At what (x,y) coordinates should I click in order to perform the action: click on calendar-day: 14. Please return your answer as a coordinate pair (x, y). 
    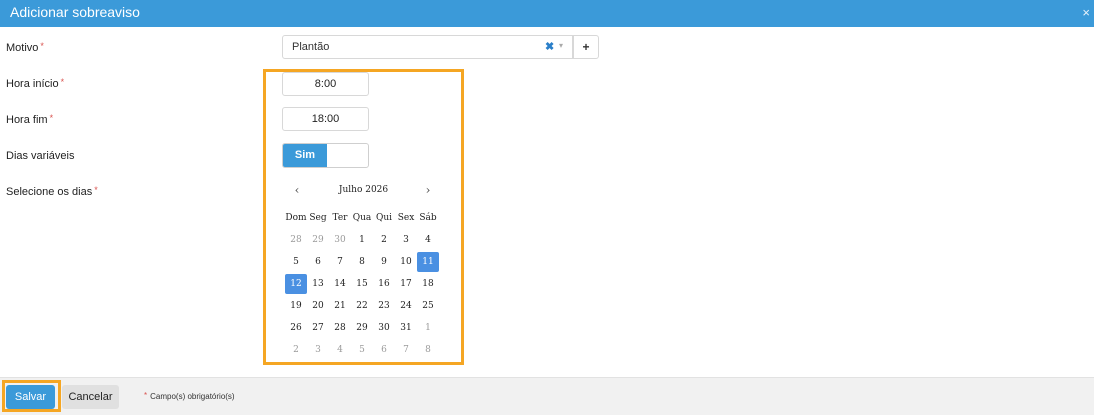
    Looking at the image, I should click on (340, 284).